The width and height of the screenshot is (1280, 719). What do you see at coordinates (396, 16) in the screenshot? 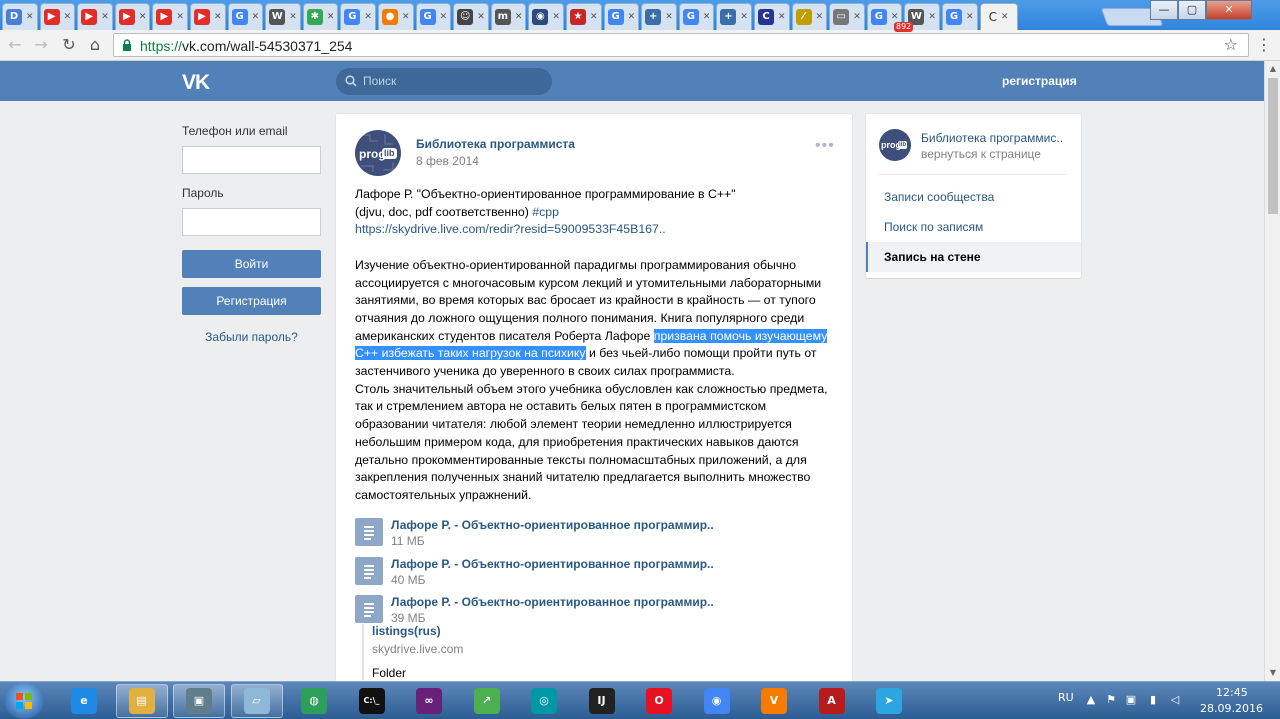
I see `browser-tab: ● ✕` at bounding box center [396, 16].